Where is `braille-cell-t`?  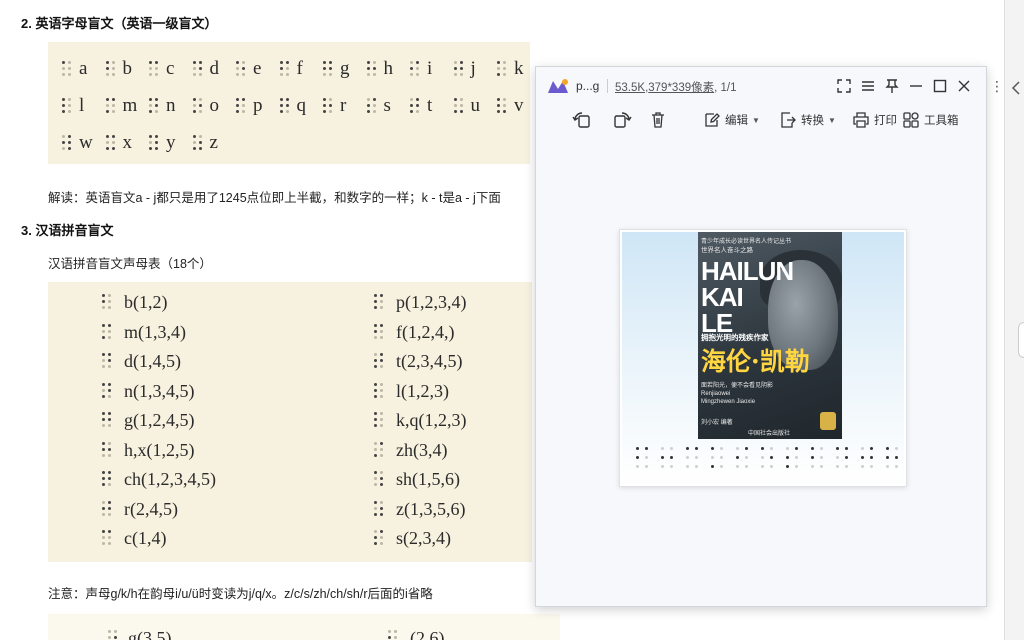 braille-cell-t is located at coordinates (415, 106).